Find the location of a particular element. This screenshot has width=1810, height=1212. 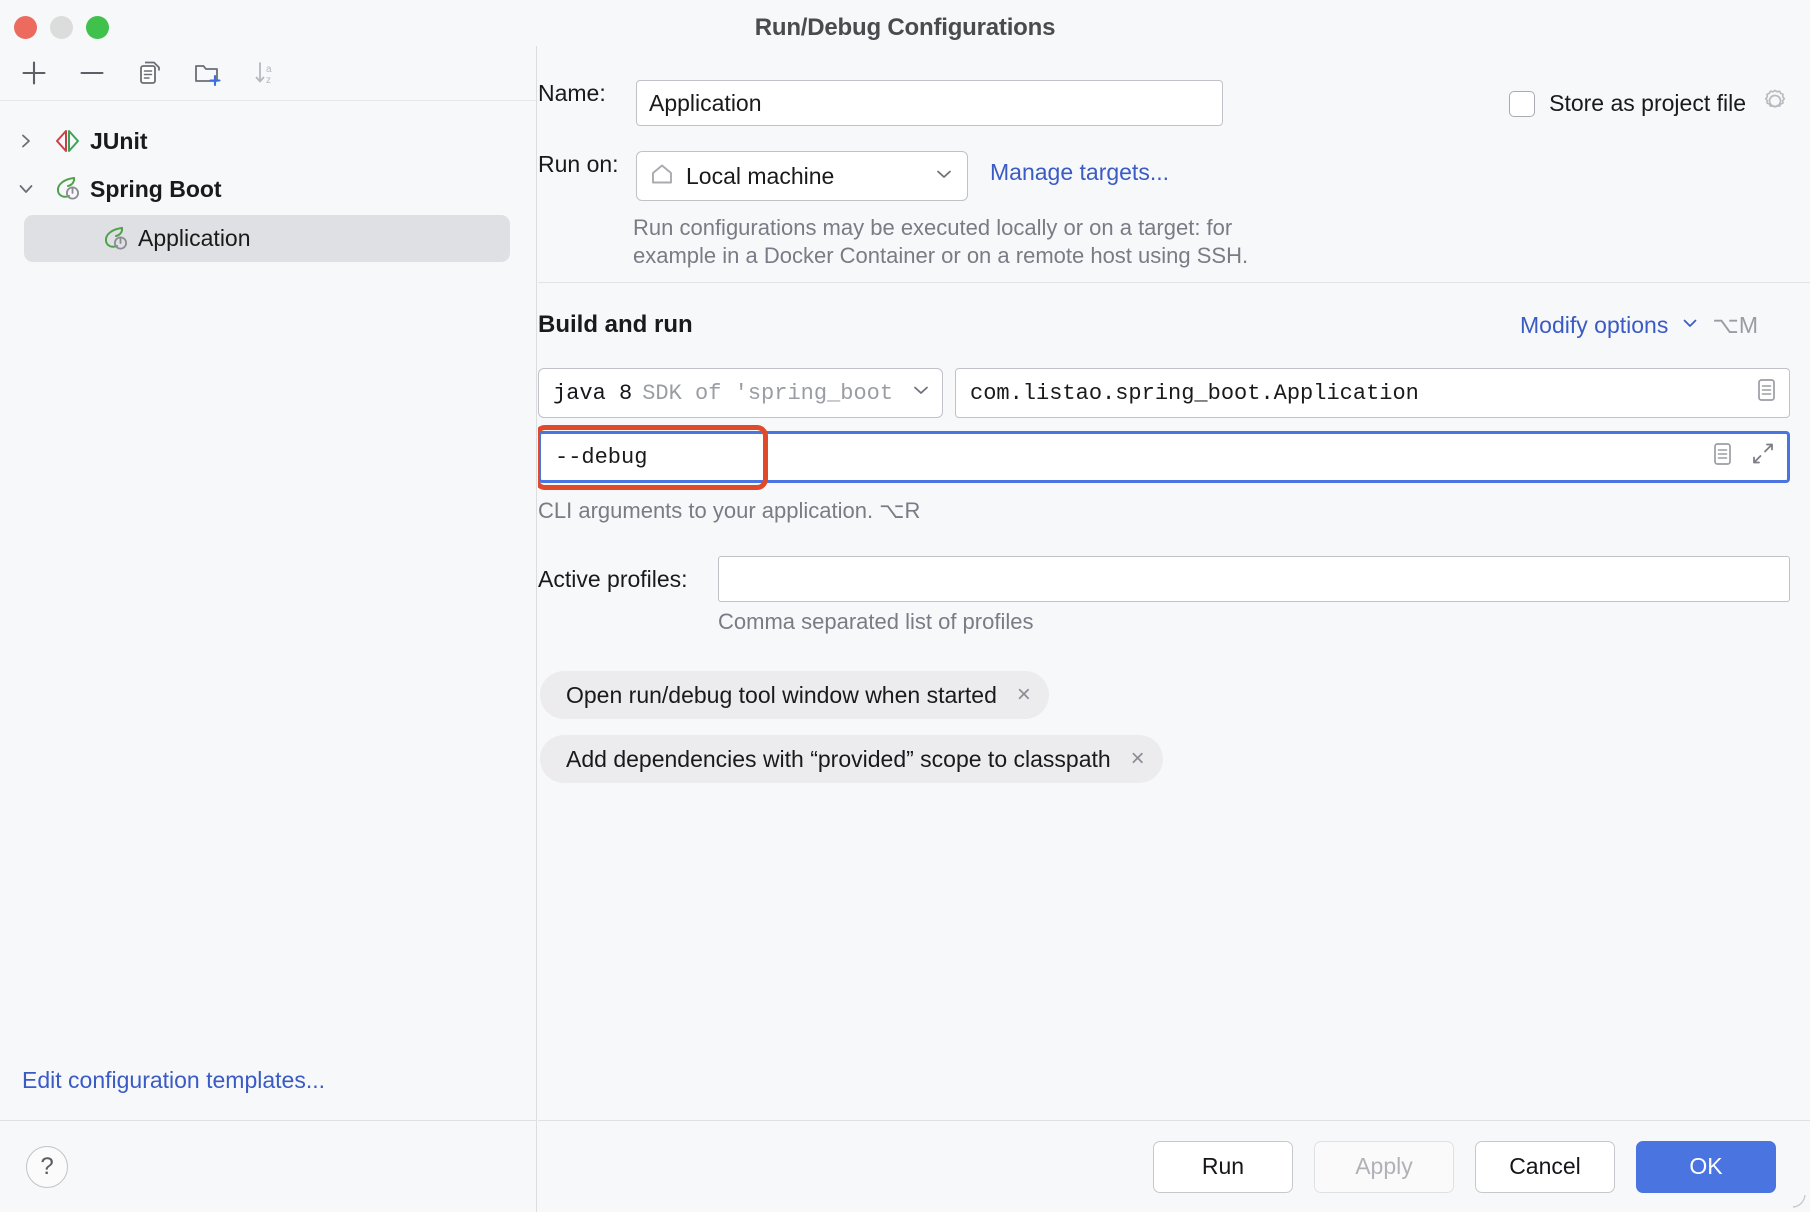

name-row: Name: is located at coordinates (572, 93).